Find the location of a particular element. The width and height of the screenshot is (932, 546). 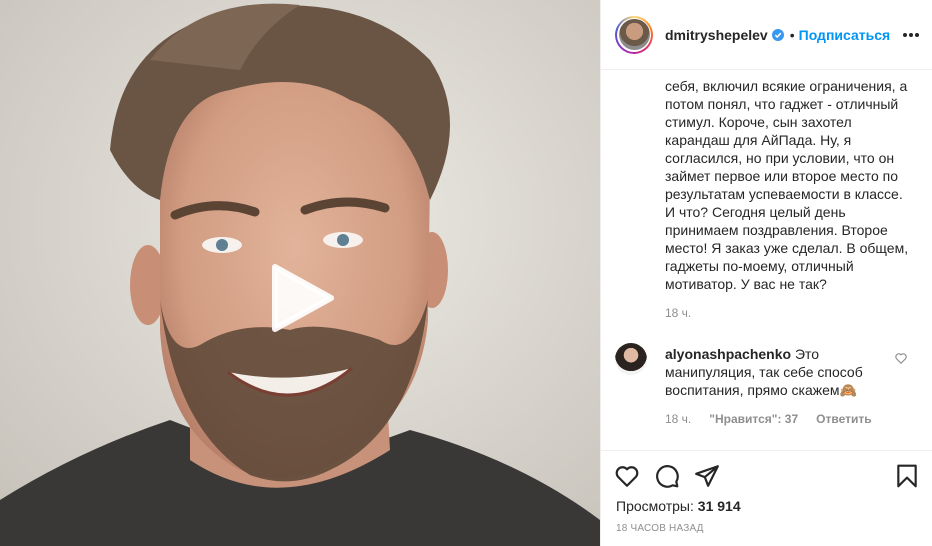

heart-icon is located at coordinates (627, 476).